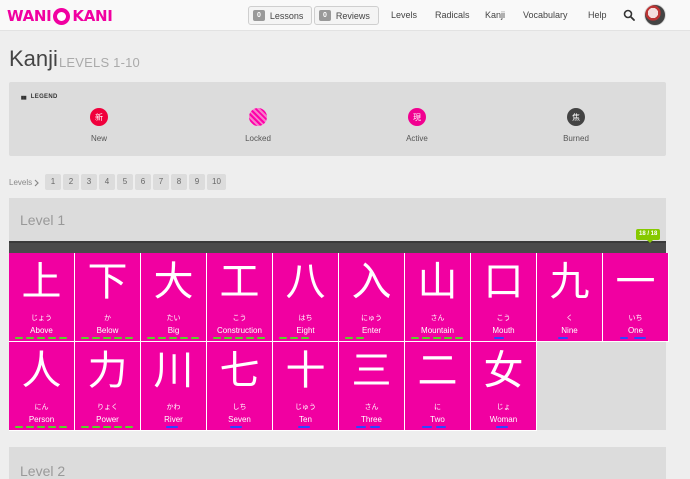 The height and width of the screenshot is (479, 690). I want to click on nav-help: Help, so click(597, 15).